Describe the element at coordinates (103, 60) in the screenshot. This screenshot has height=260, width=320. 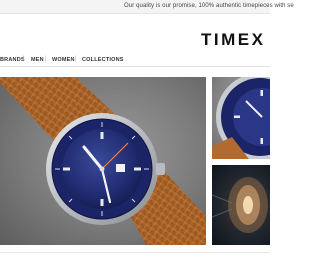
I see `nav-item-collections: COLLECTIONS` at that location.